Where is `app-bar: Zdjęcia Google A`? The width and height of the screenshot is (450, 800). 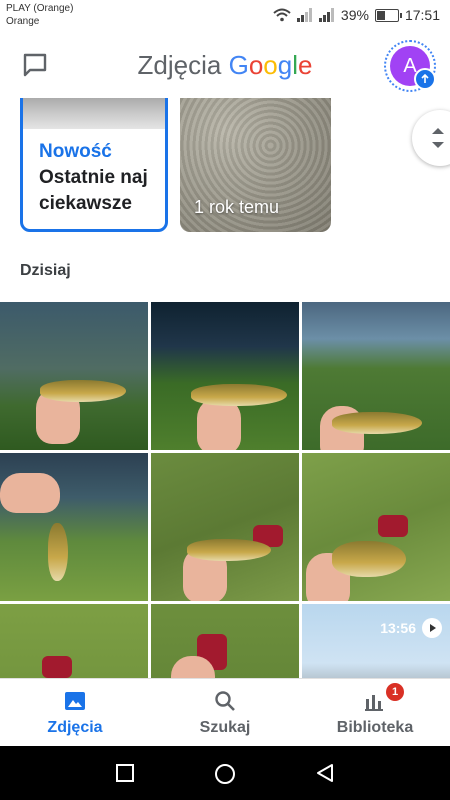
app-bar: Zdjęcia Google A is located at coordinates (225, 65).